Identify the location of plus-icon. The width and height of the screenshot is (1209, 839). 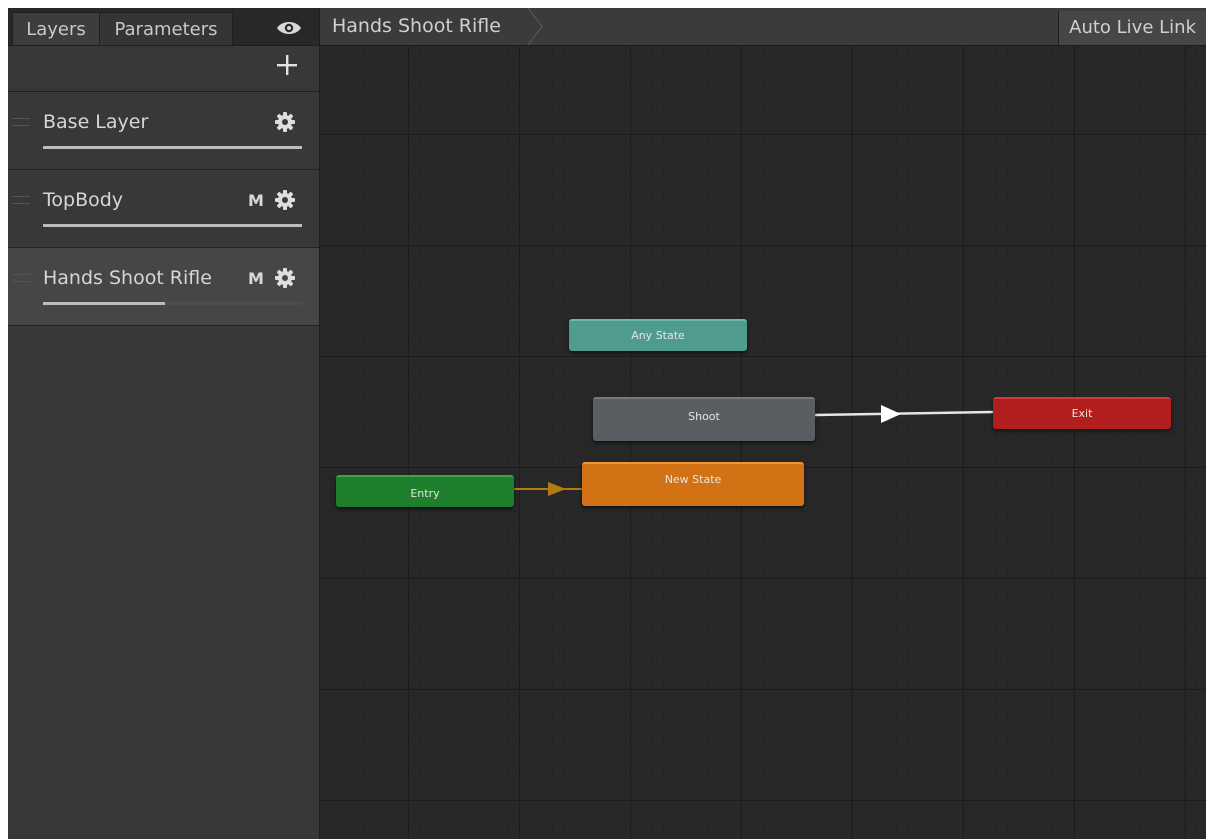
(287, 65).